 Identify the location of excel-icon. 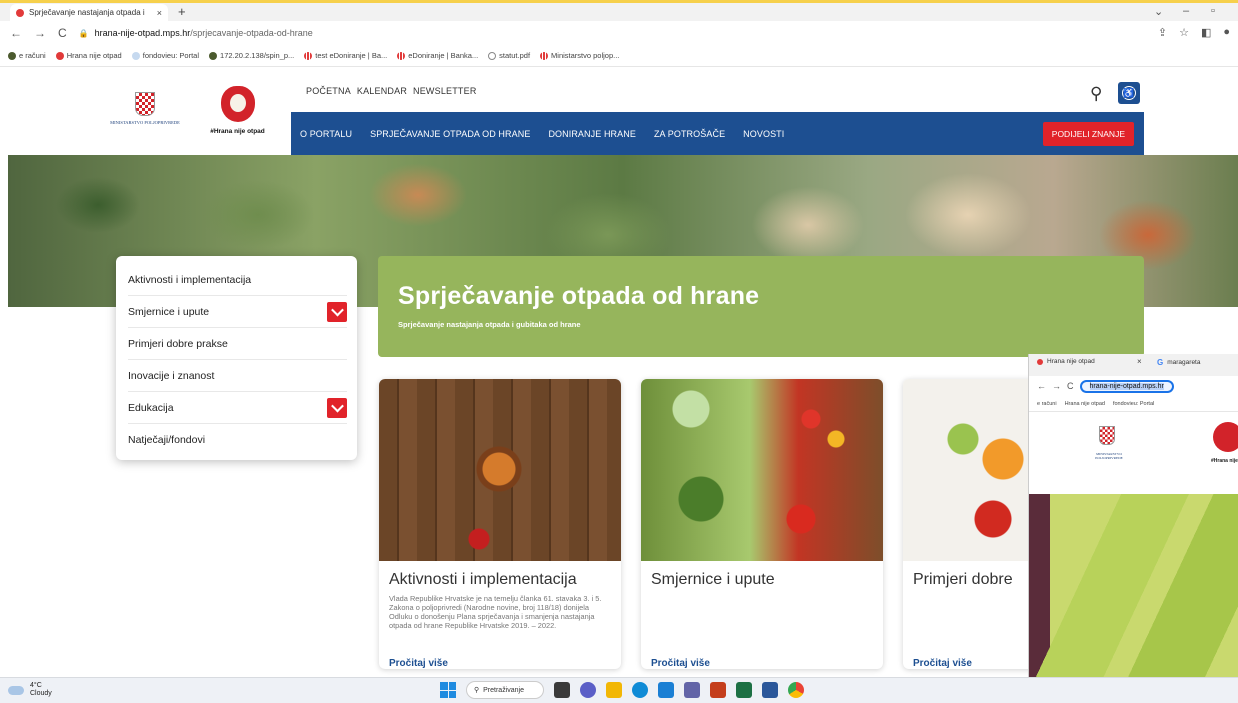
(744, 690).